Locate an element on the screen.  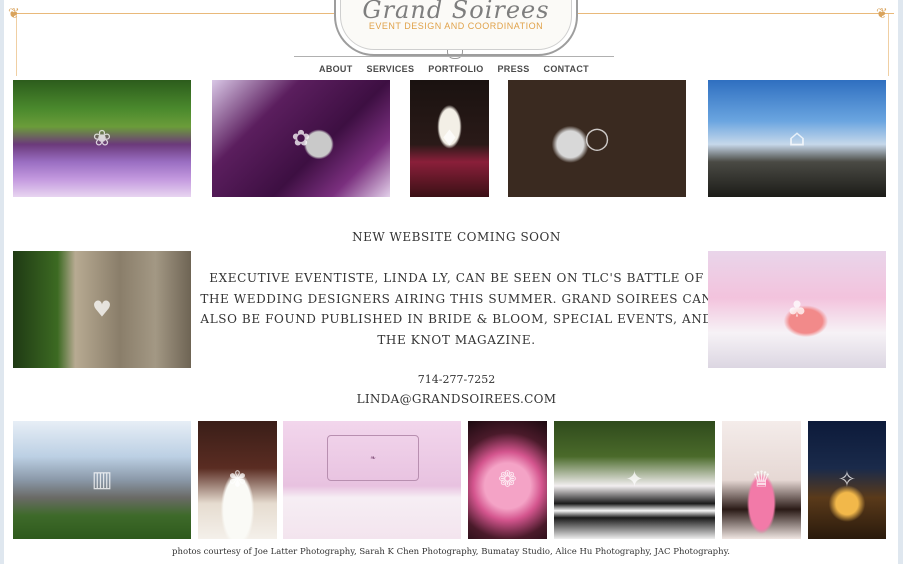
dessert-sign: ❧ is located at coordinates (373, 458).